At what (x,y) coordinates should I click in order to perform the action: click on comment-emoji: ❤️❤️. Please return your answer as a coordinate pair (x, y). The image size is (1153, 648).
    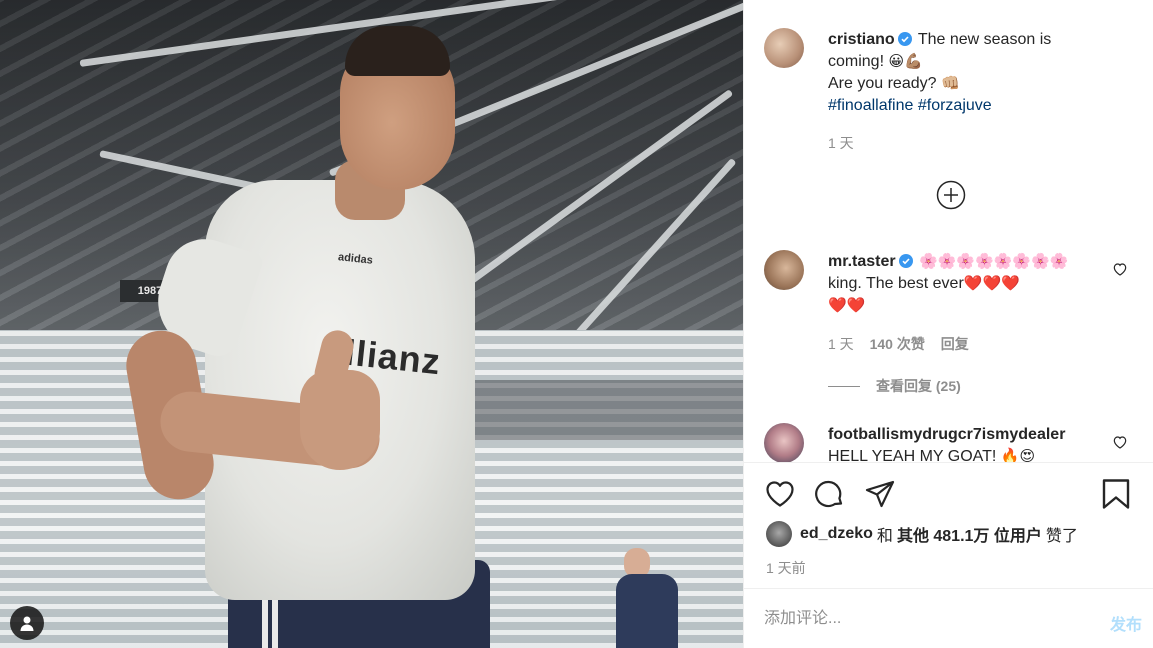
    Looking at the image, I should click on (847, 305).